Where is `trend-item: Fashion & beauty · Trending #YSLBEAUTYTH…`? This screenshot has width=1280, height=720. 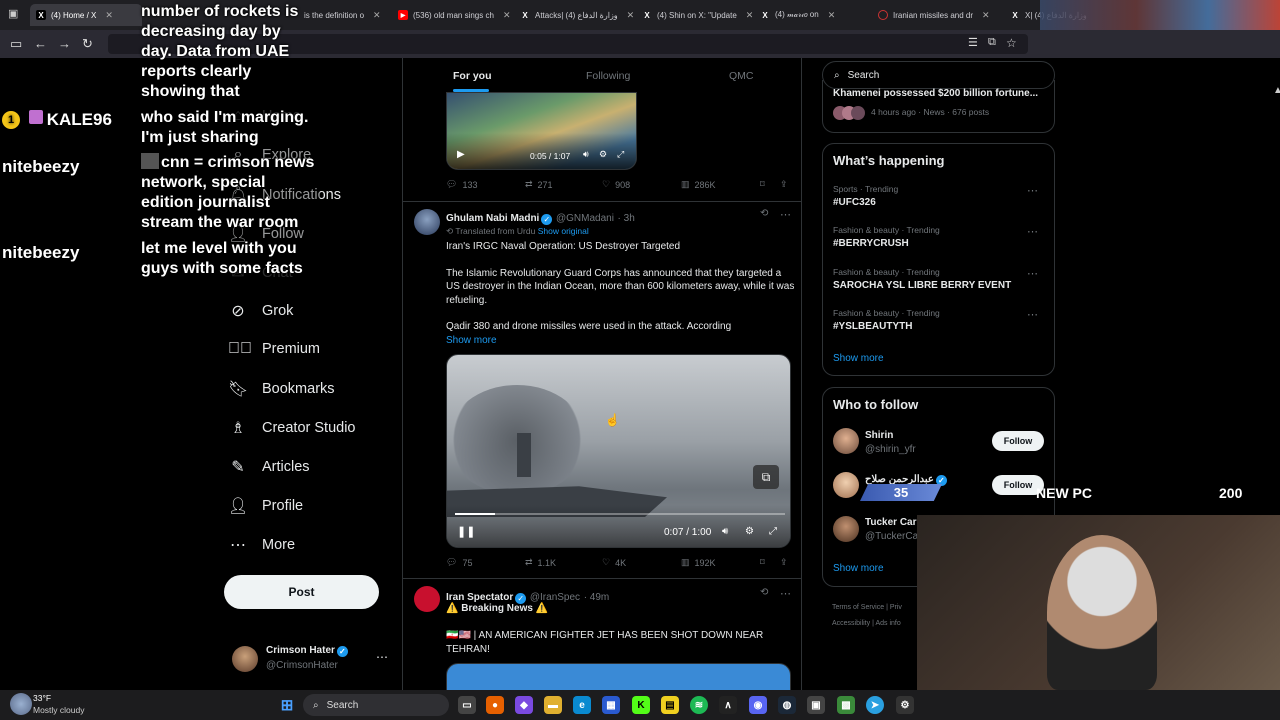 trend-item: Fashion & beauty · Trending #YSLBEAUTYTH… is located at coordinates (940, 320).